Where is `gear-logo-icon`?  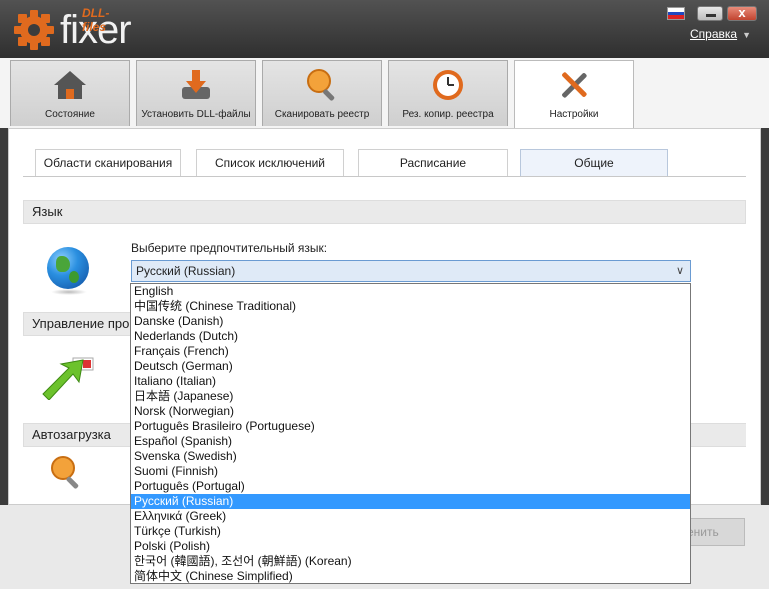
gear-logo-icon is located at coordinates (34, 30).